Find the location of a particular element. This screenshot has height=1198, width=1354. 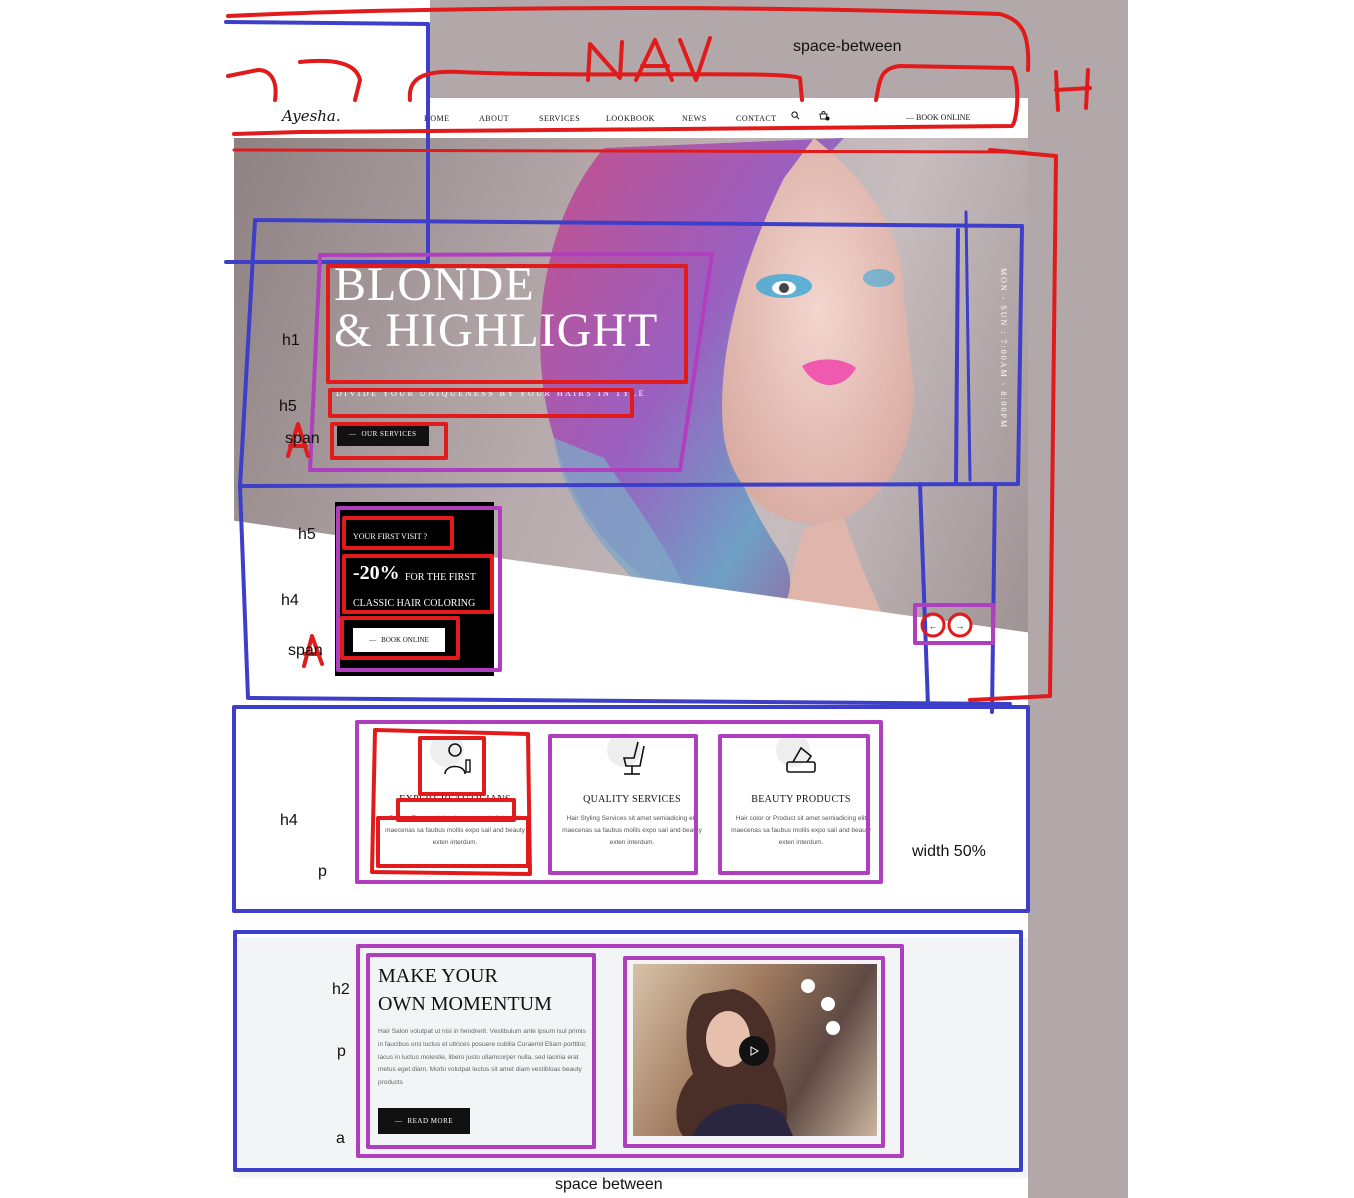

read-more-button: — READ MORE is located at coordinates (424, 1121).